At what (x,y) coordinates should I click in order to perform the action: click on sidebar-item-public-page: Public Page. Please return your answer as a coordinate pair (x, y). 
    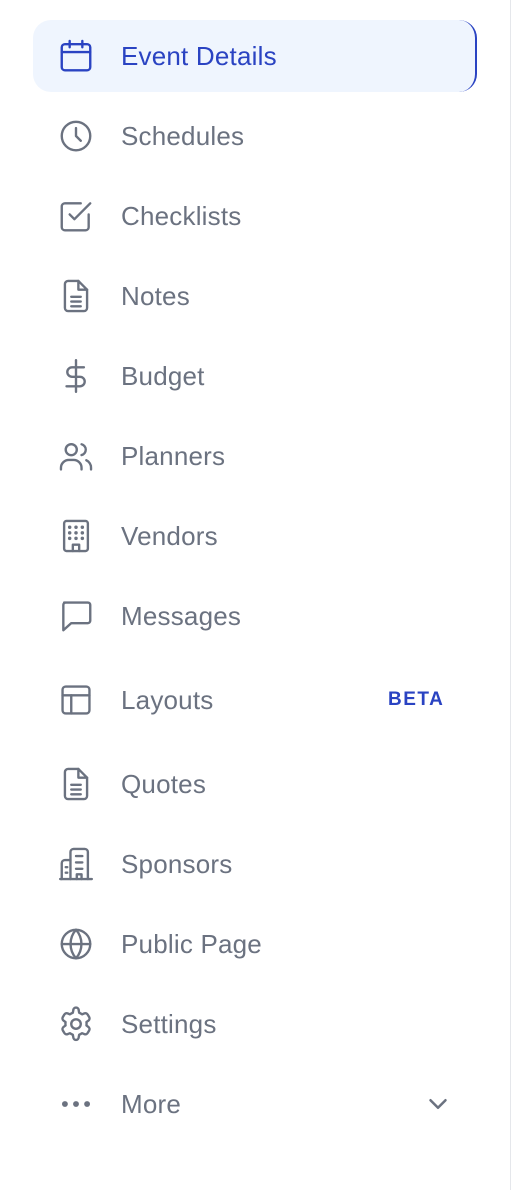
    Looking at the image, I should click on (255, 944).